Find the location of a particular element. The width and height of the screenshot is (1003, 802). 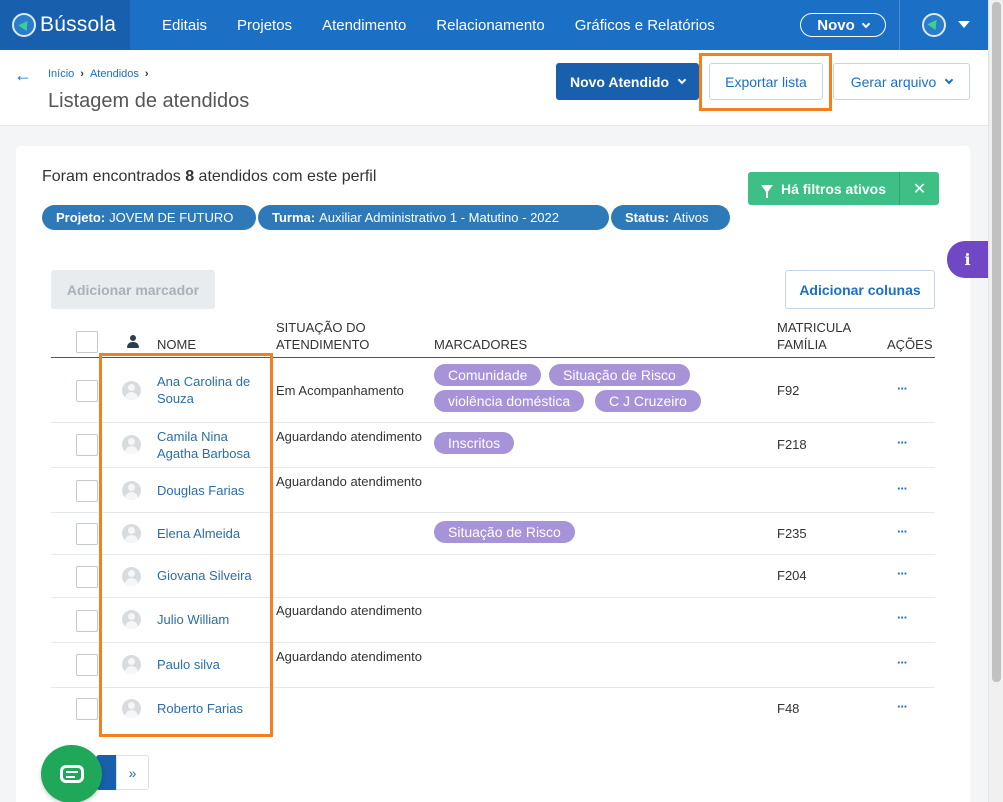

marcador-tag: C J Cruzeiro is located at coordinates (648, 401).